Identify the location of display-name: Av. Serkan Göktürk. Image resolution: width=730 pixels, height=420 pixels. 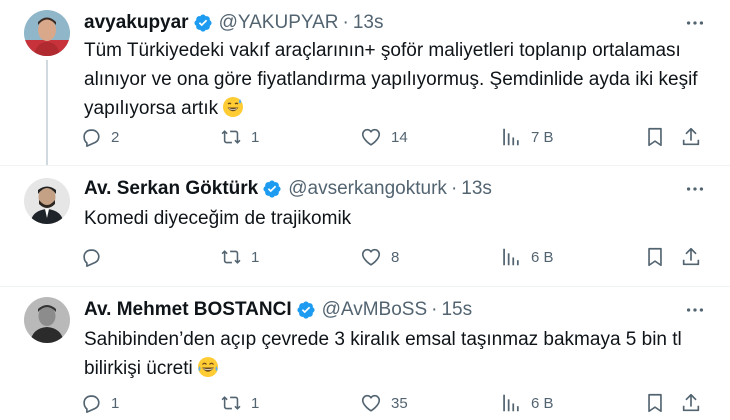
(171, 189).